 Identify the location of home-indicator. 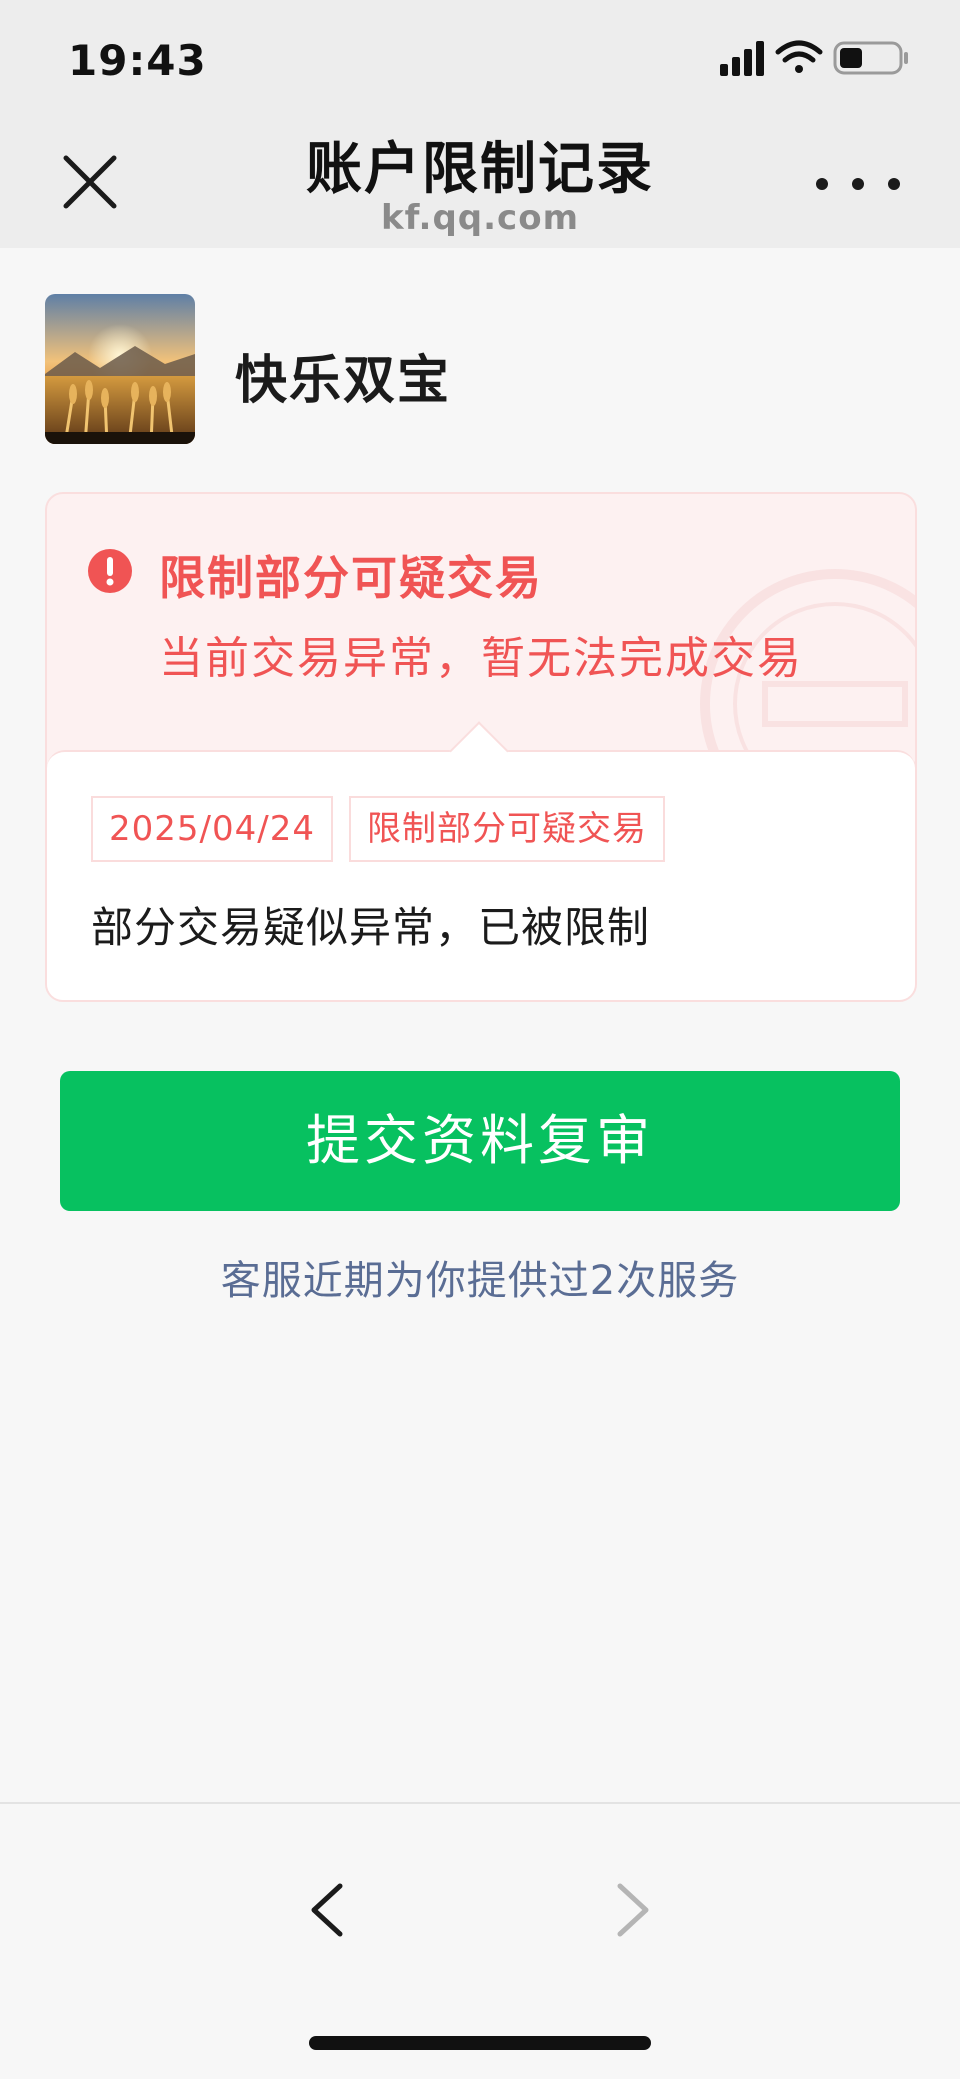
(480, 2043).